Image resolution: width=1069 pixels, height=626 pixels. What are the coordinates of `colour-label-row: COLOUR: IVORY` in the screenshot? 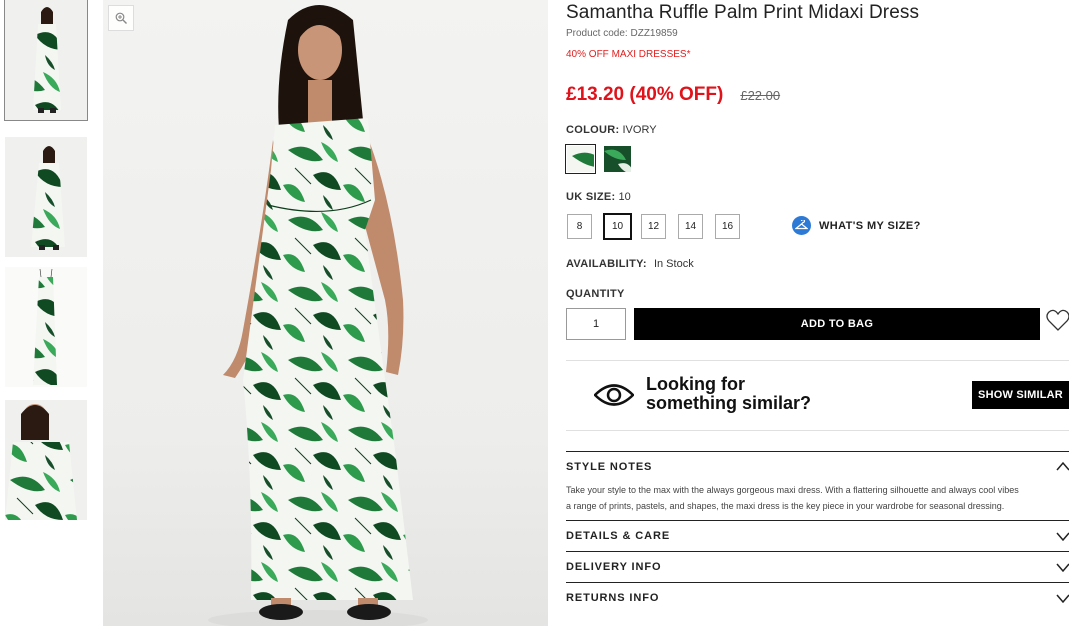 It's located at (611, 130).